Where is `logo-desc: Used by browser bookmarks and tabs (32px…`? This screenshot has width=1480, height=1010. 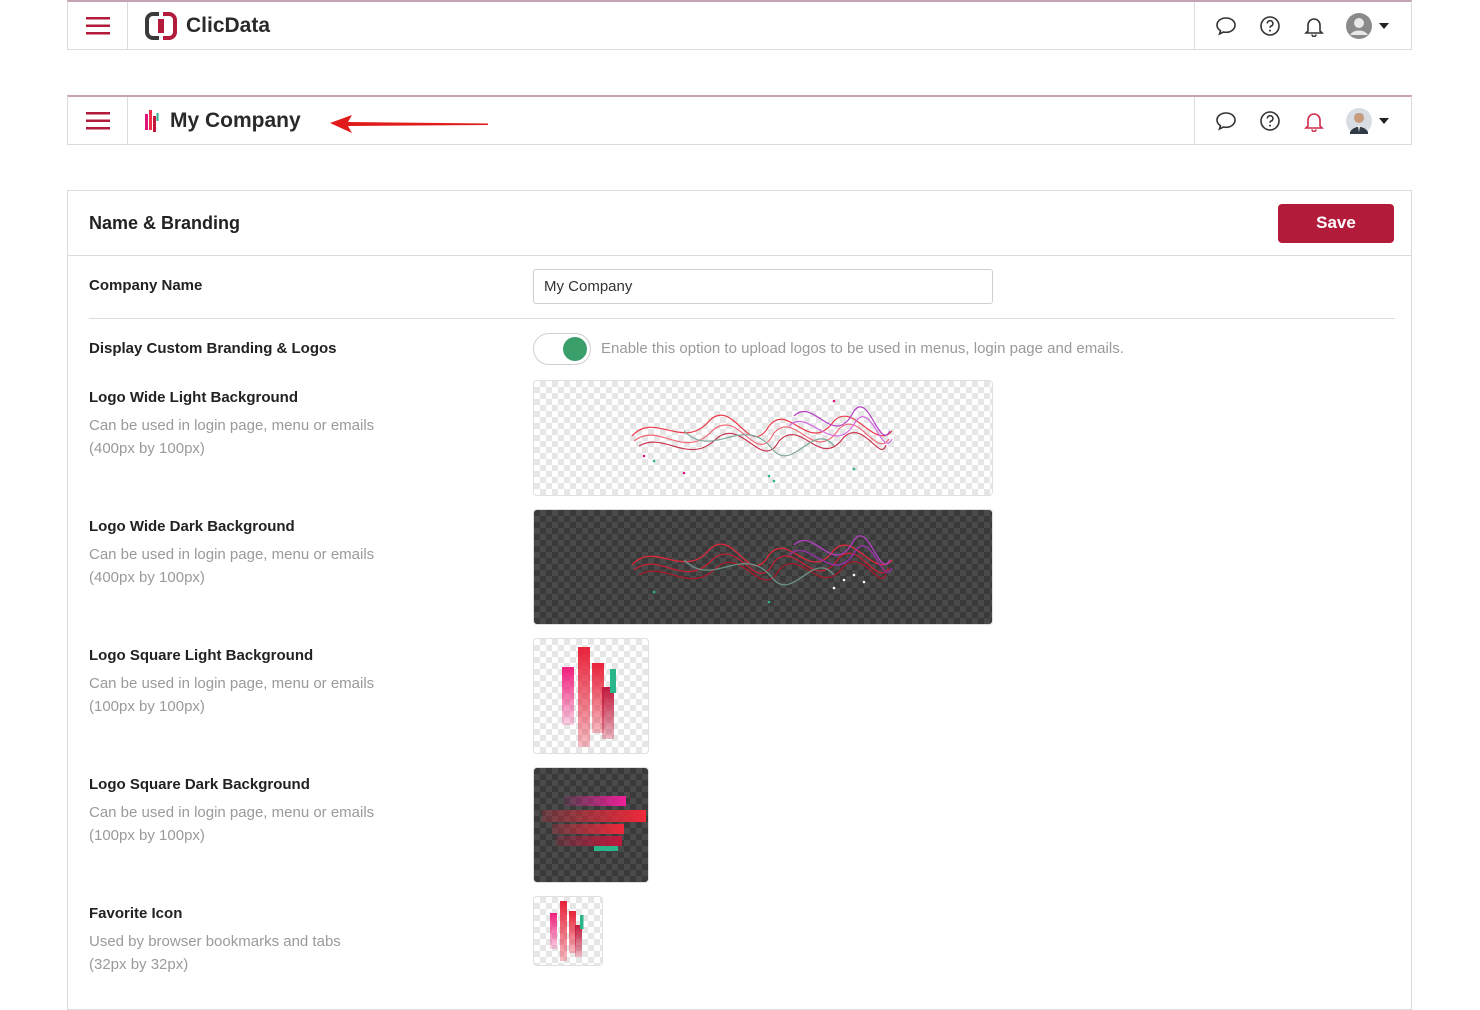
logo-desc: Used by browser bookmarks and tabs (32px… is located at coordinates (215, 953).